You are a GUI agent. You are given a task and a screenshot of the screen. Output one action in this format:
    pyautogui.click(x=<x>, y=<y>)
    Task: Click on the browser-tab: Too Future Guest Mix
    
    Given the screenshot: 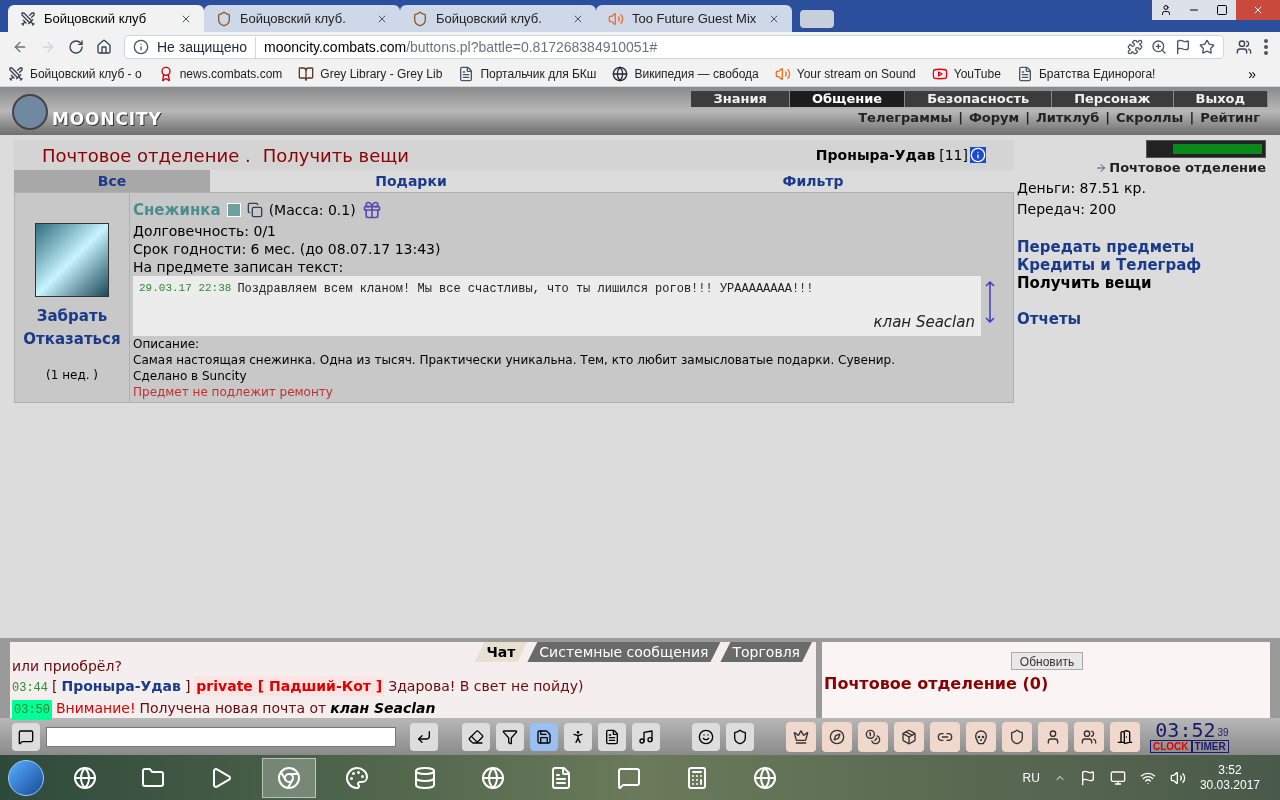 What is the action you would take?
    pyautogui.click(x=694, y=18)
    